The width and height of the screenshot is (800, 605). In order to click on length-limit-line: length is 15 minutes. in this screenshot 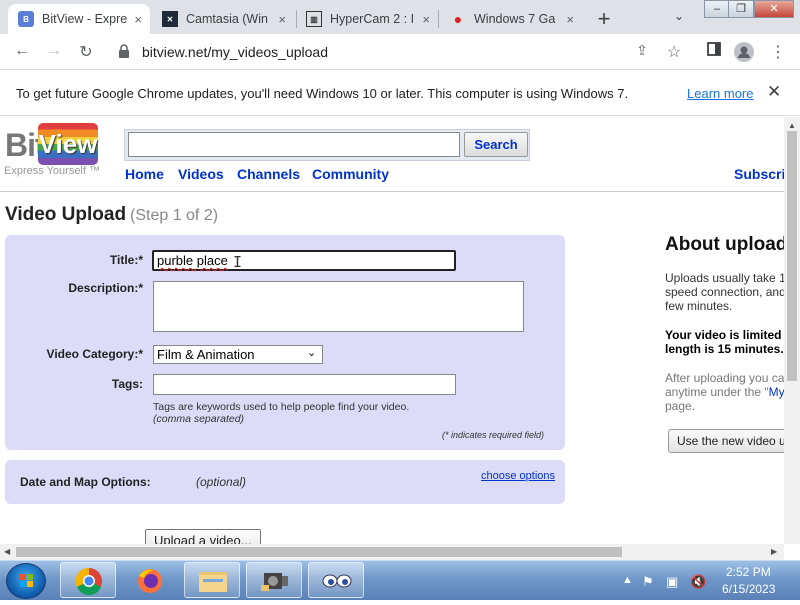, I will do `click(724, 349)`.